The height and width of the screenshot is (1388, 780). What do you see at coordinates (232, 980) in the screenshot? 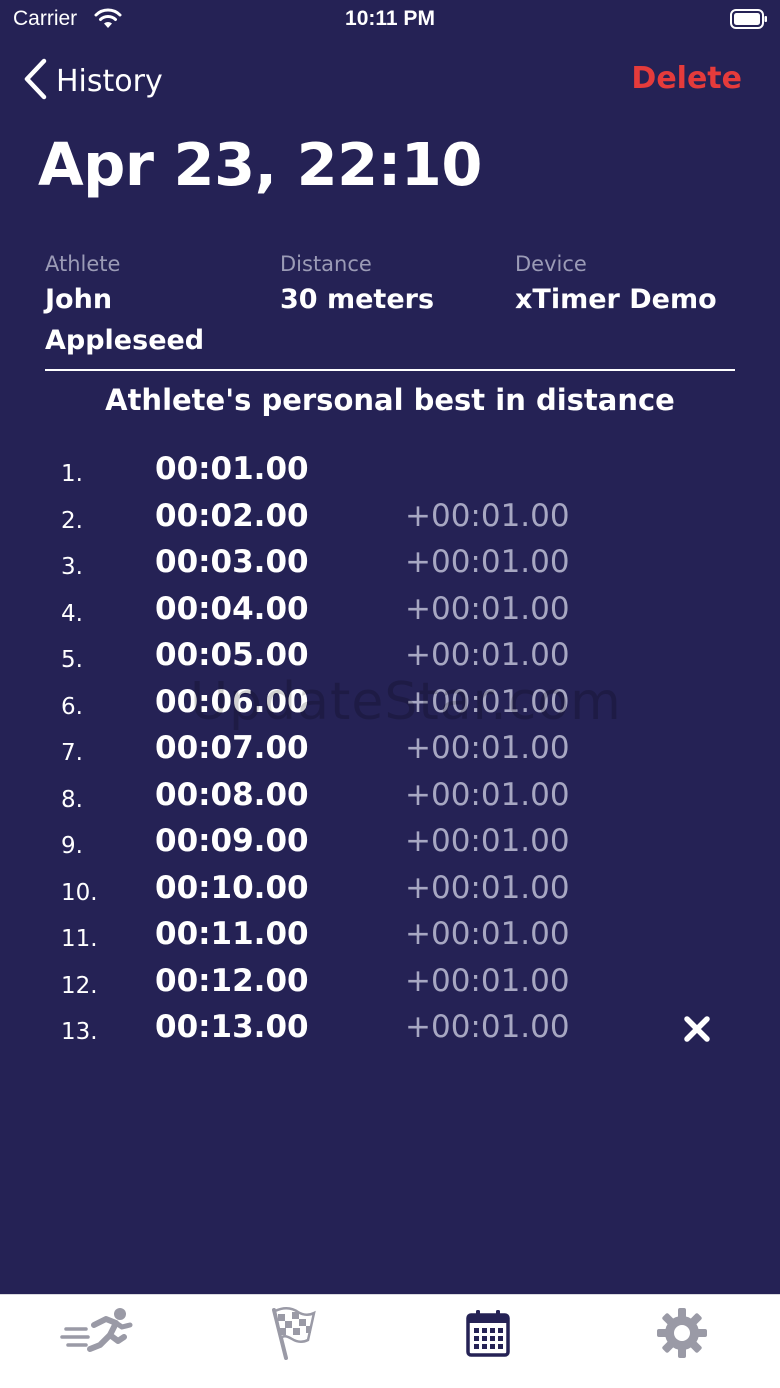
I see `time-value: 00:12.00` at bounding box center [232, 980].